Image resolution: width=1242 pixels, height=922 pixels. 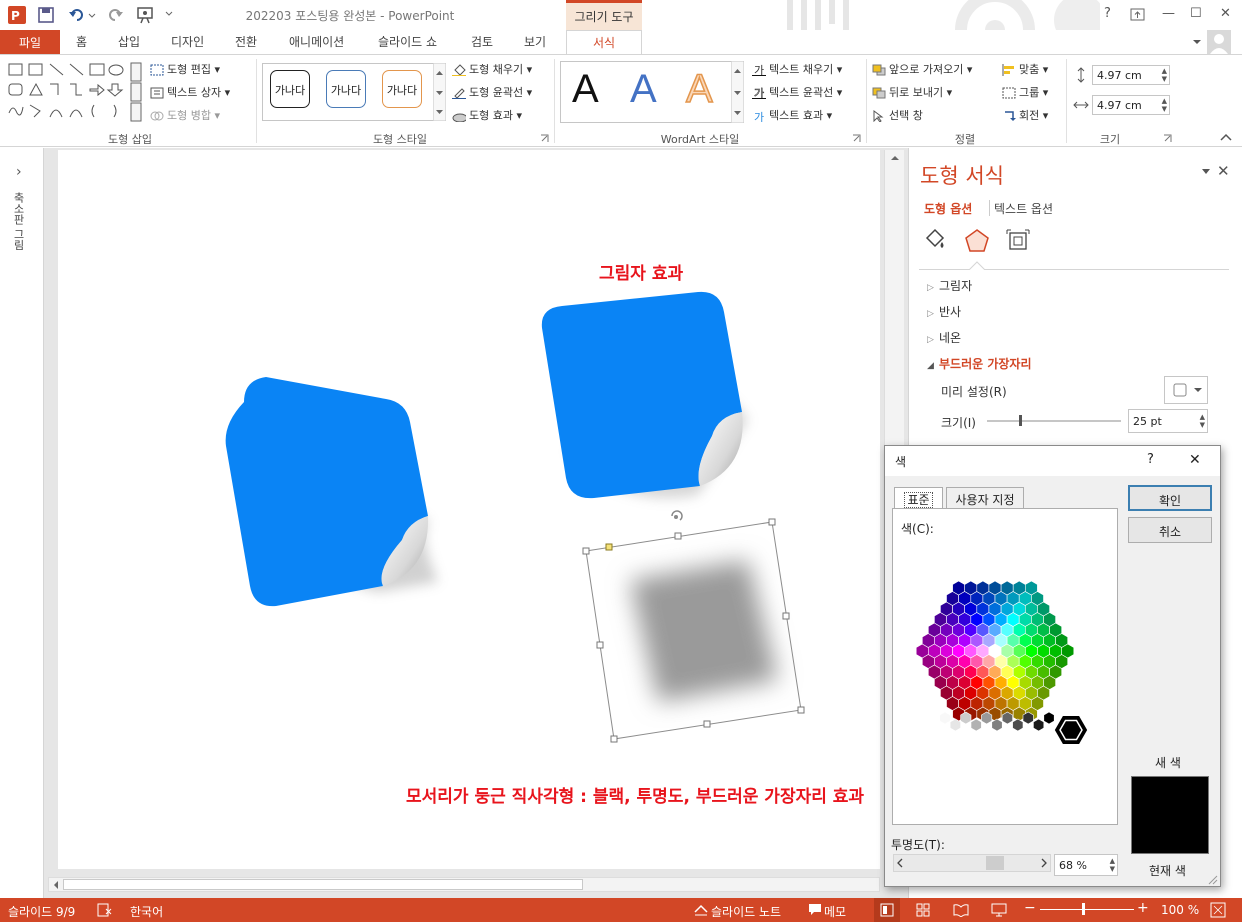 I want to click on text-box-button: 텍스트 상자 ▾, so click(x=190, y=92).